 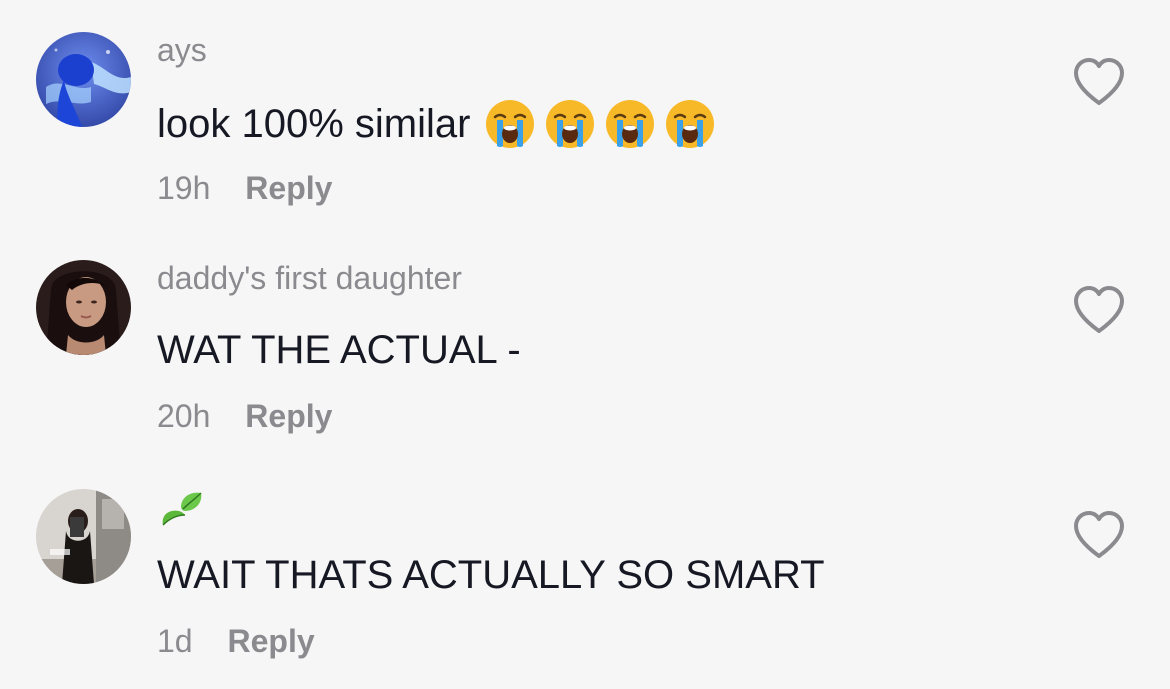 I want to click on comment-meta: 20h Reply, so click(x=244, y=416).